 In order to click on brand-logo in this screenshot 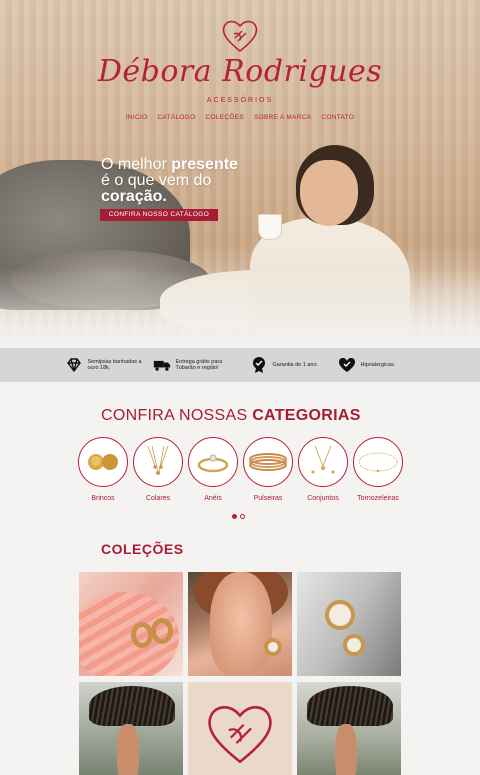, I will do `click(240, 36)`.